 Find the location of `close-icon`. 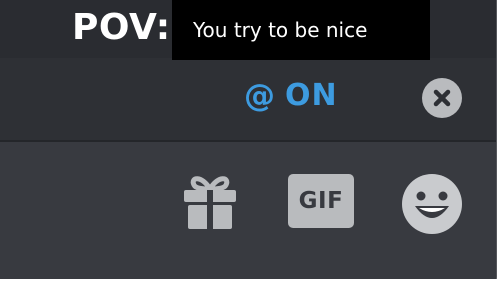

close-icon is located at coordinates (442, 98).